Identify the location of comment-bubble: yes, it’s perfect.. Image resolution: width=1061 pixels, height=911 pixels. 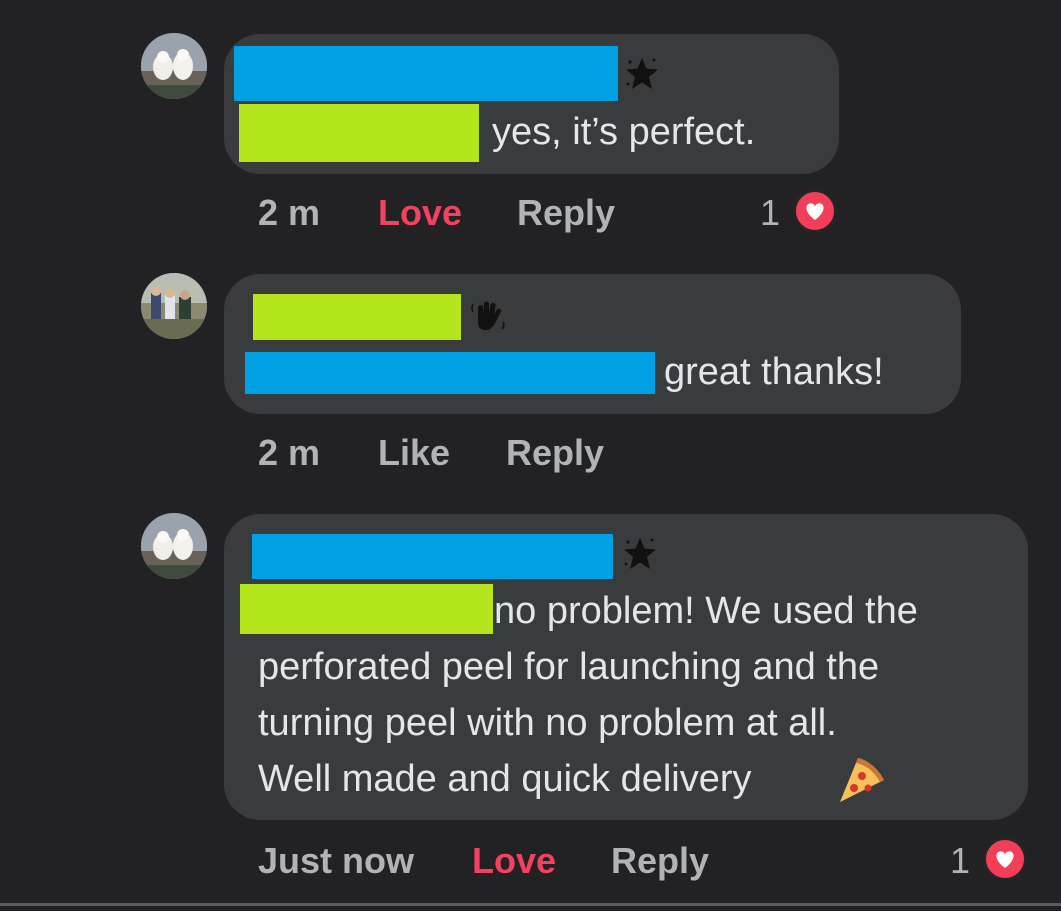
(531, 104).